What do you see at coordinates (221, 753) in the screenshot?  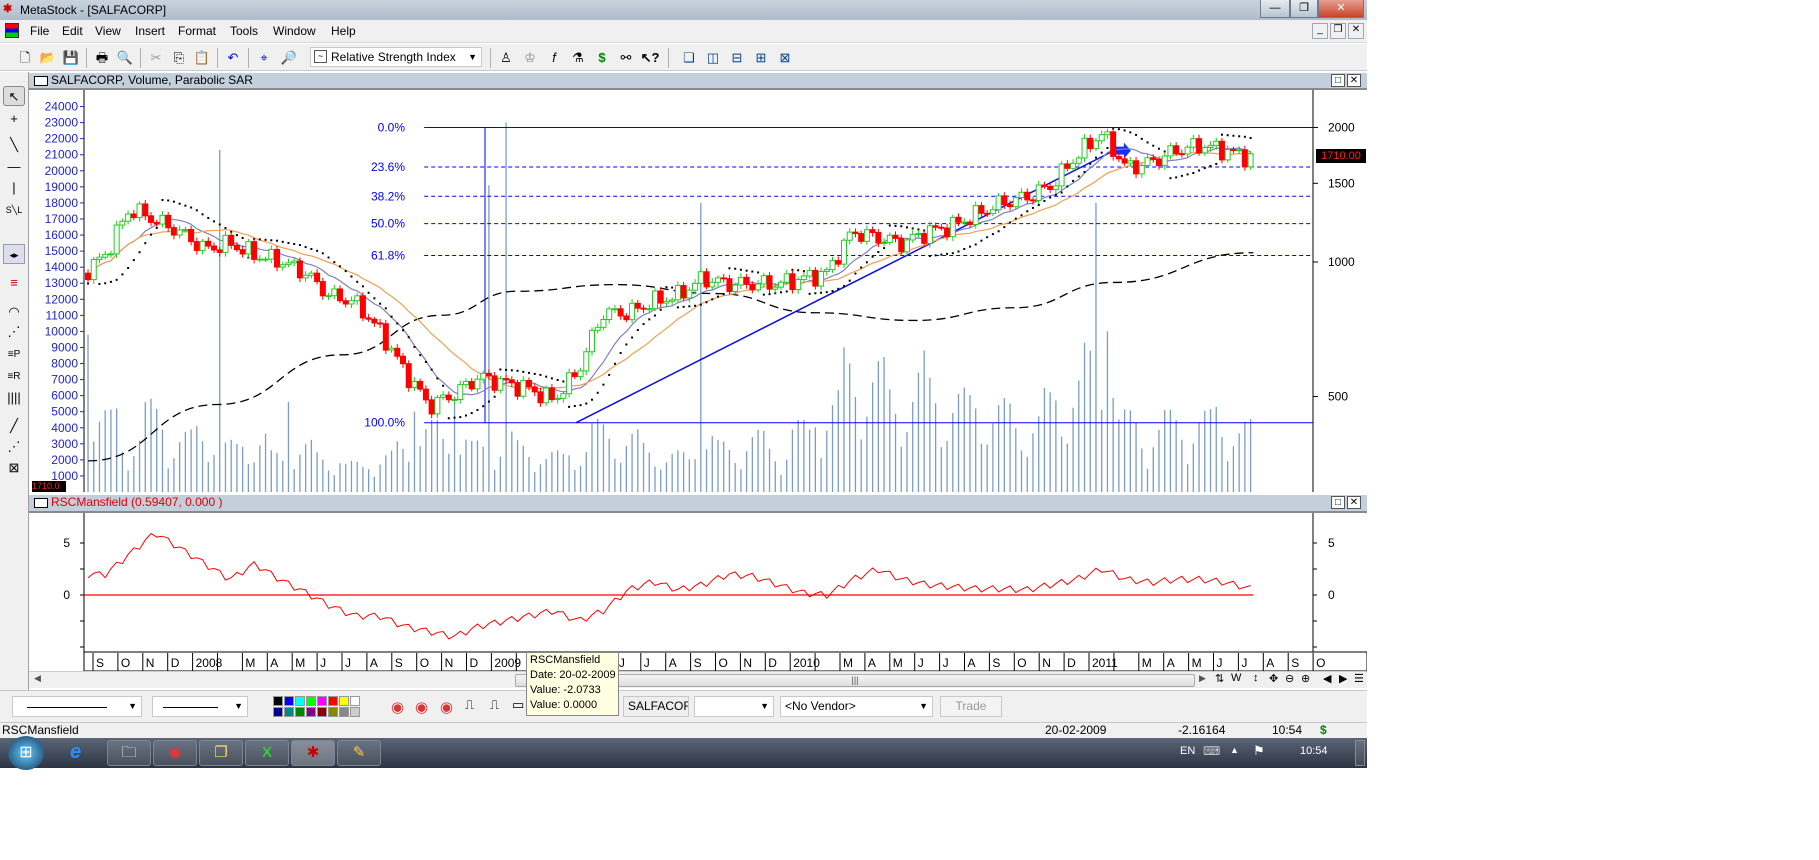 I see `files-taskbar-icon: ❐` at bounding box center [221, 753].